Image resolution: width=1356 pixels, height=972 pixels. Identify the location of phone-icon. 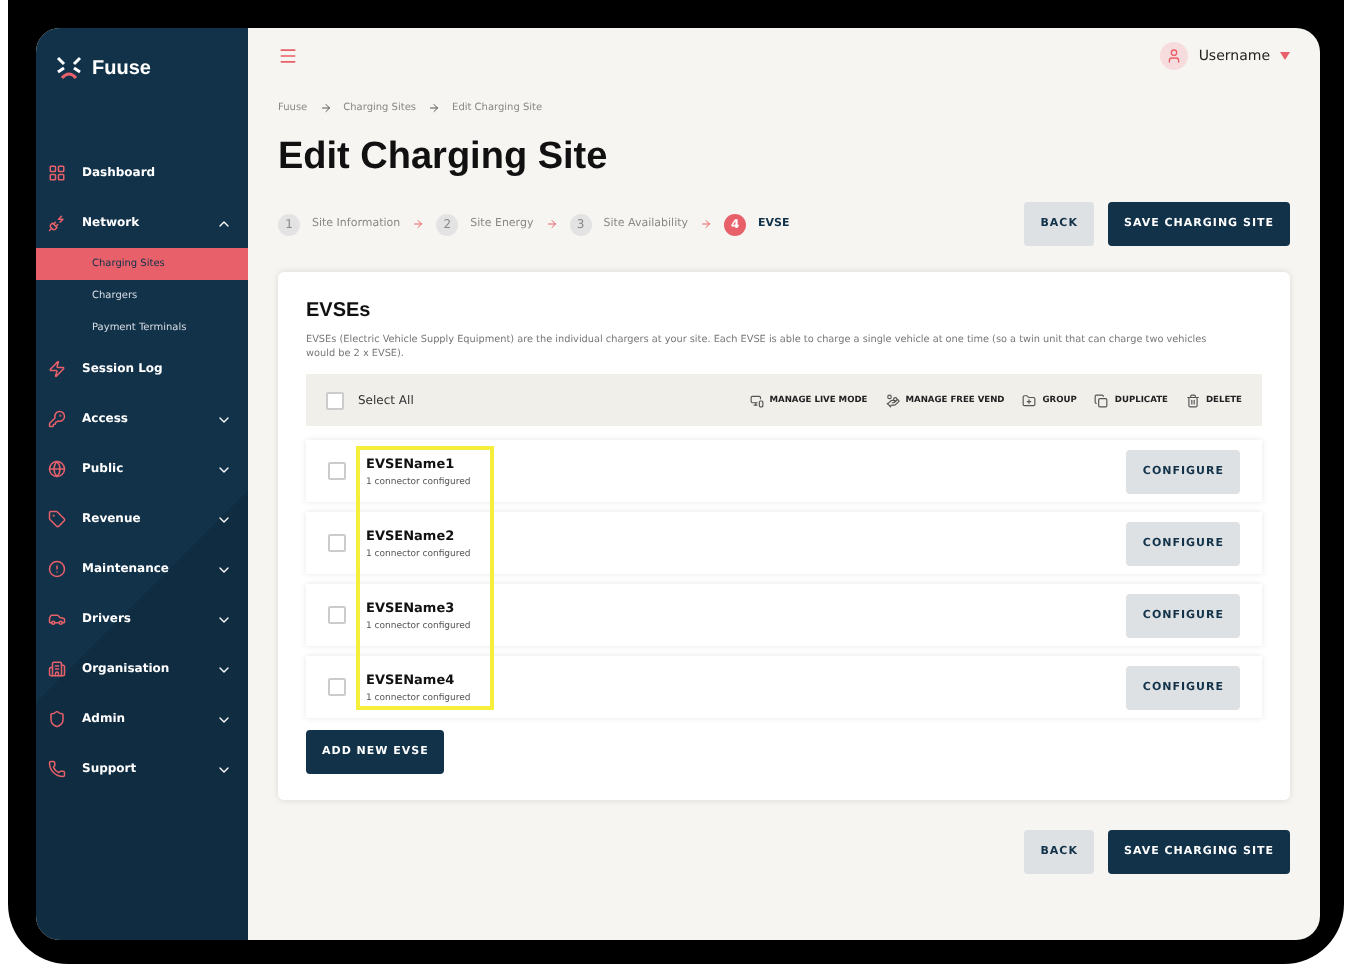
(57, 769).